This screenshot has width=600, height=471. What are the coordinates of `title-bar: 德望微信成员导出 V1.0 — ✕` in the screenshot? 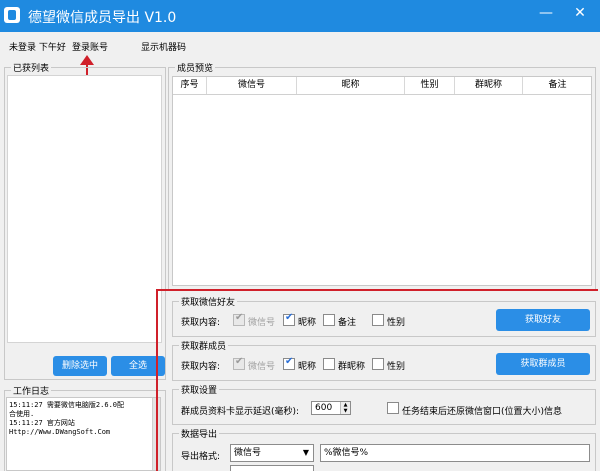 It's located at (300, 16).